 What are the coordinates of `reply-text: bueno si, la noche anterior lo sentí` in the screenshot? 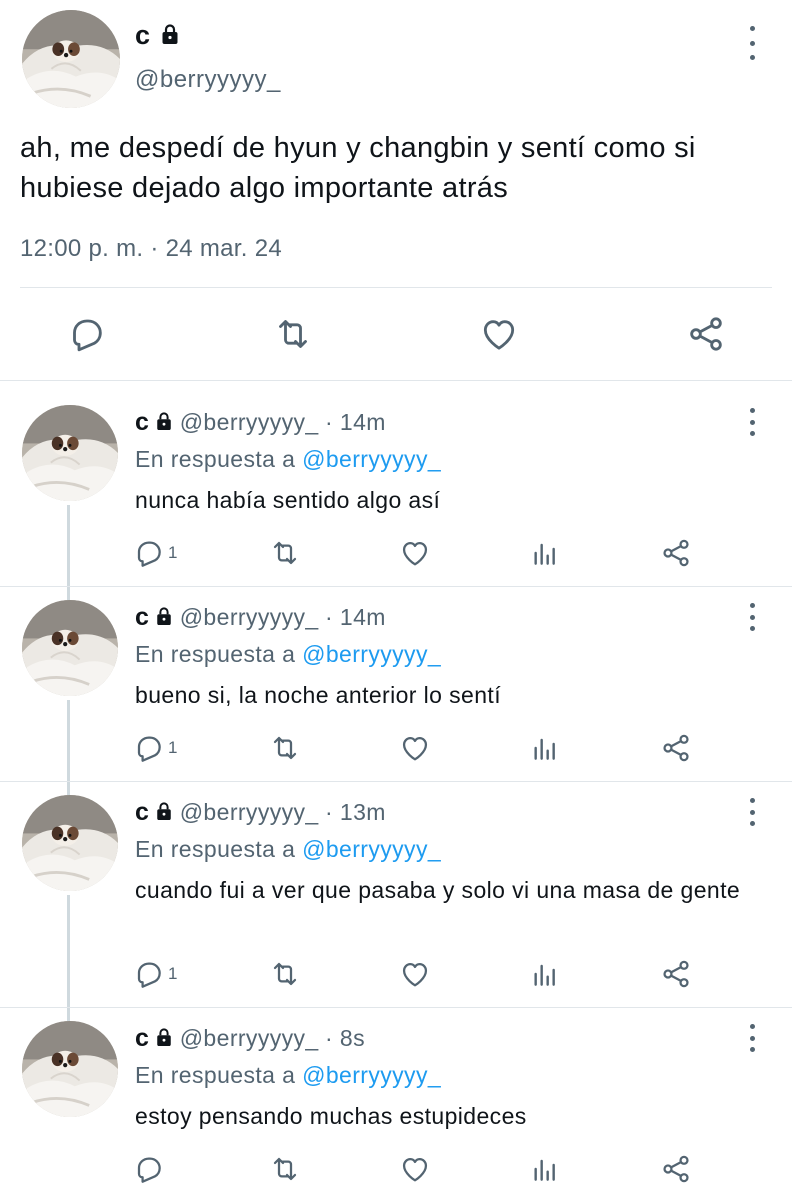 It's located at (318, 695).